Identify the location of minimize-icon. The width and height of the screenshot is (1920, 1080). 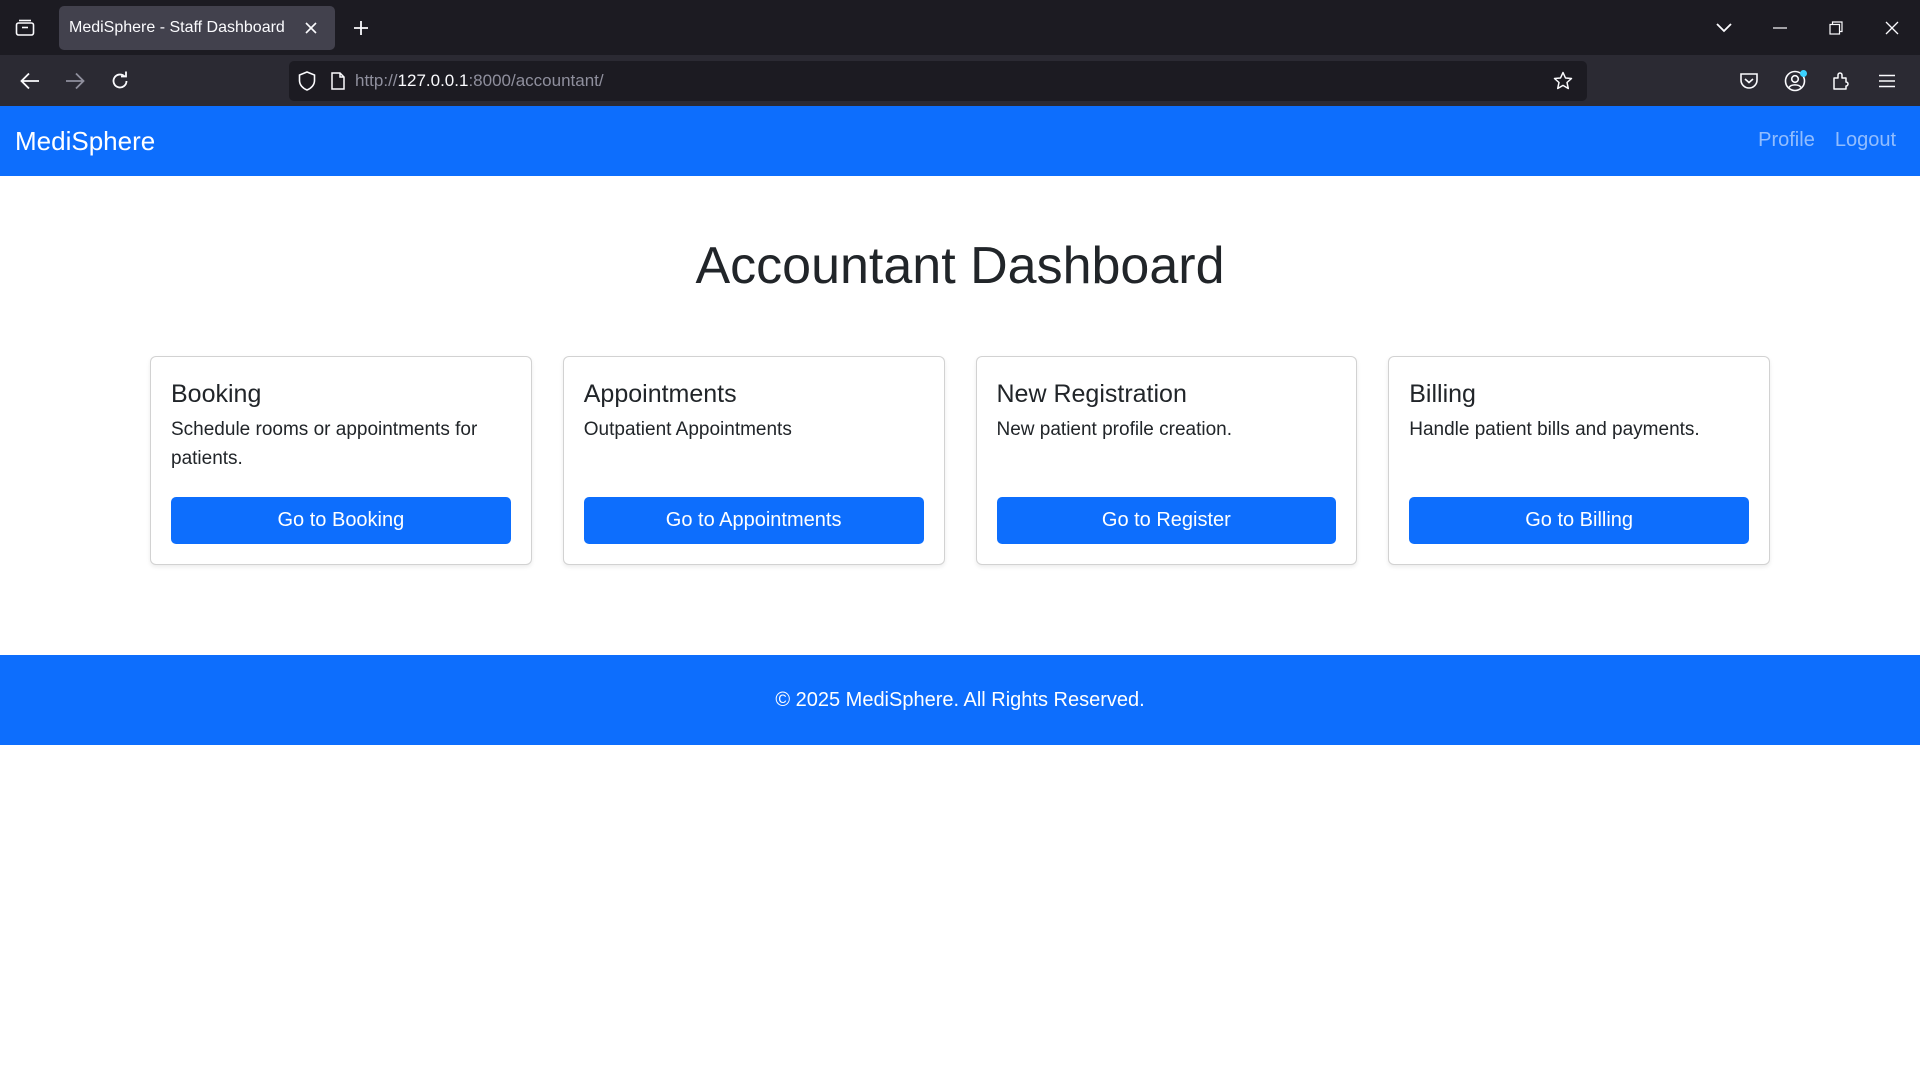
(1780, 27).